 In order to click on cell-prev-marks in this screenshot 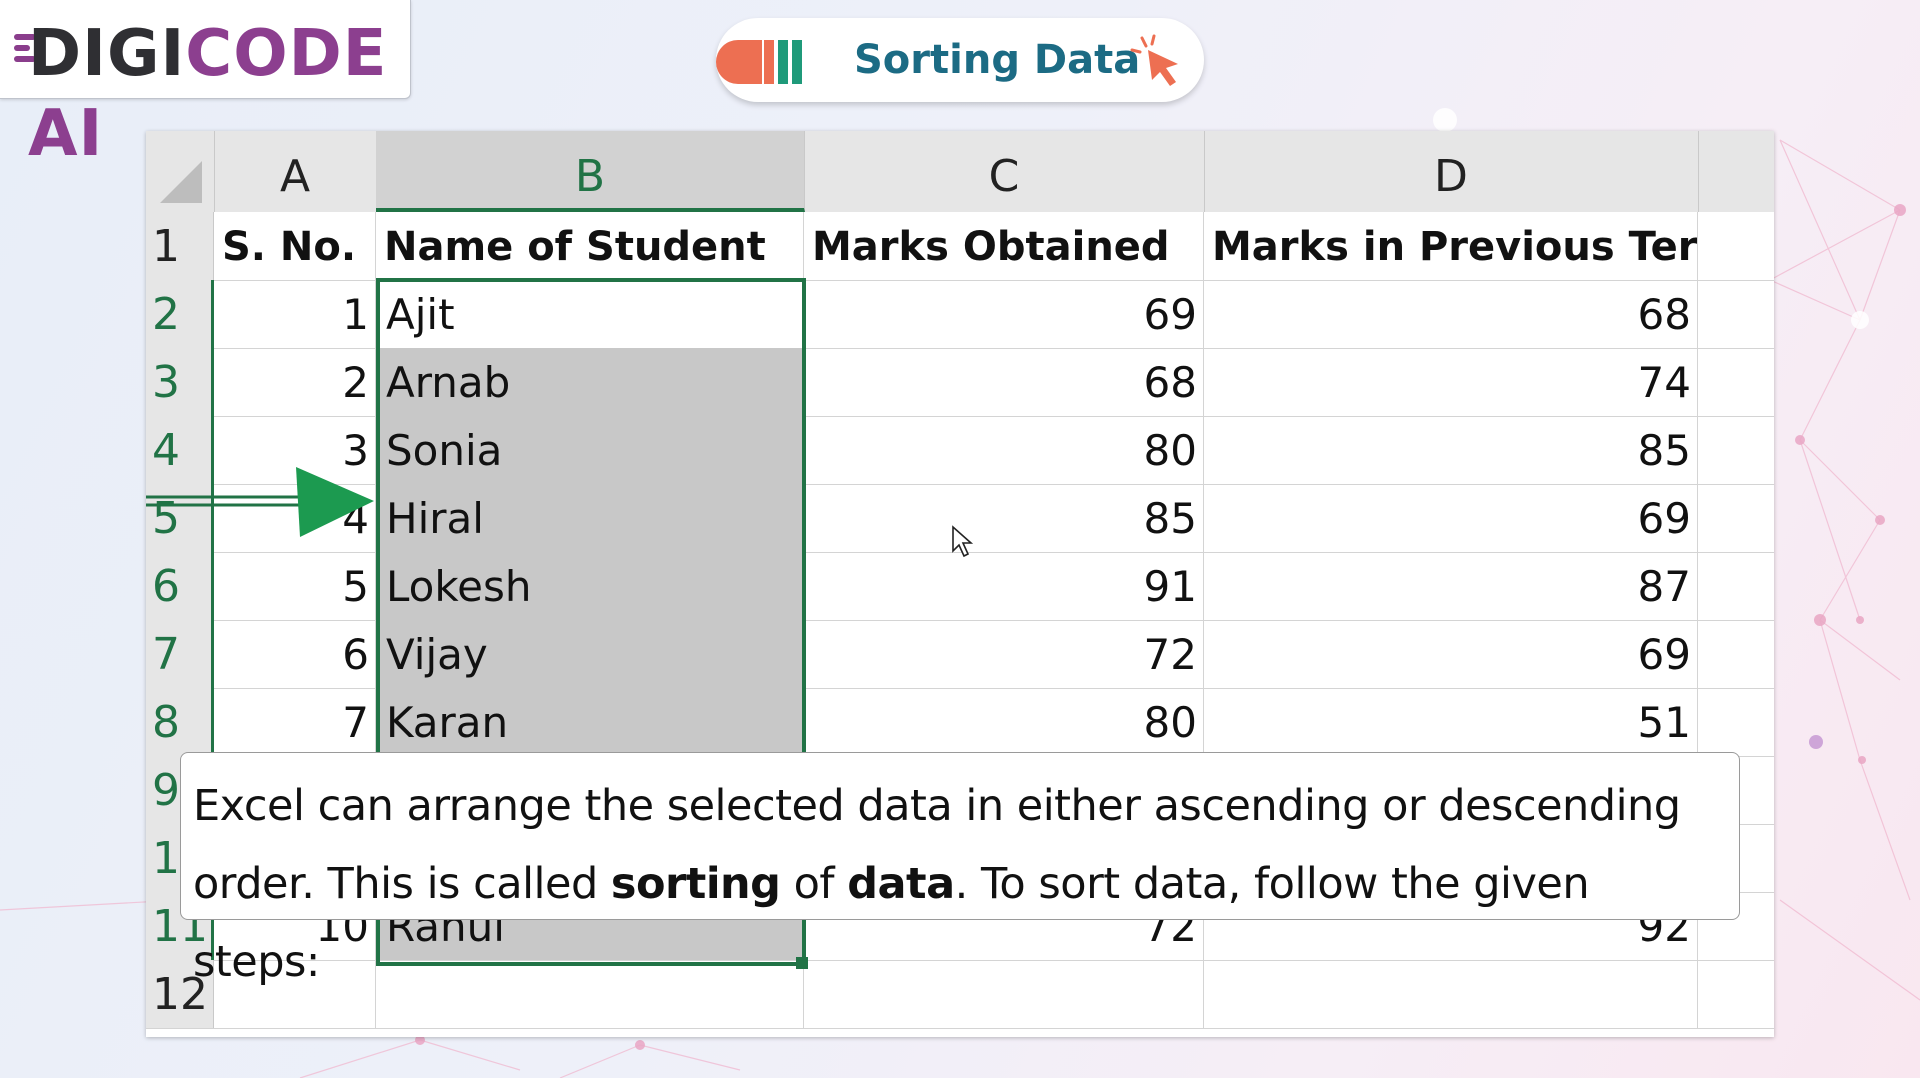, I will do `click(1451, 994)`.